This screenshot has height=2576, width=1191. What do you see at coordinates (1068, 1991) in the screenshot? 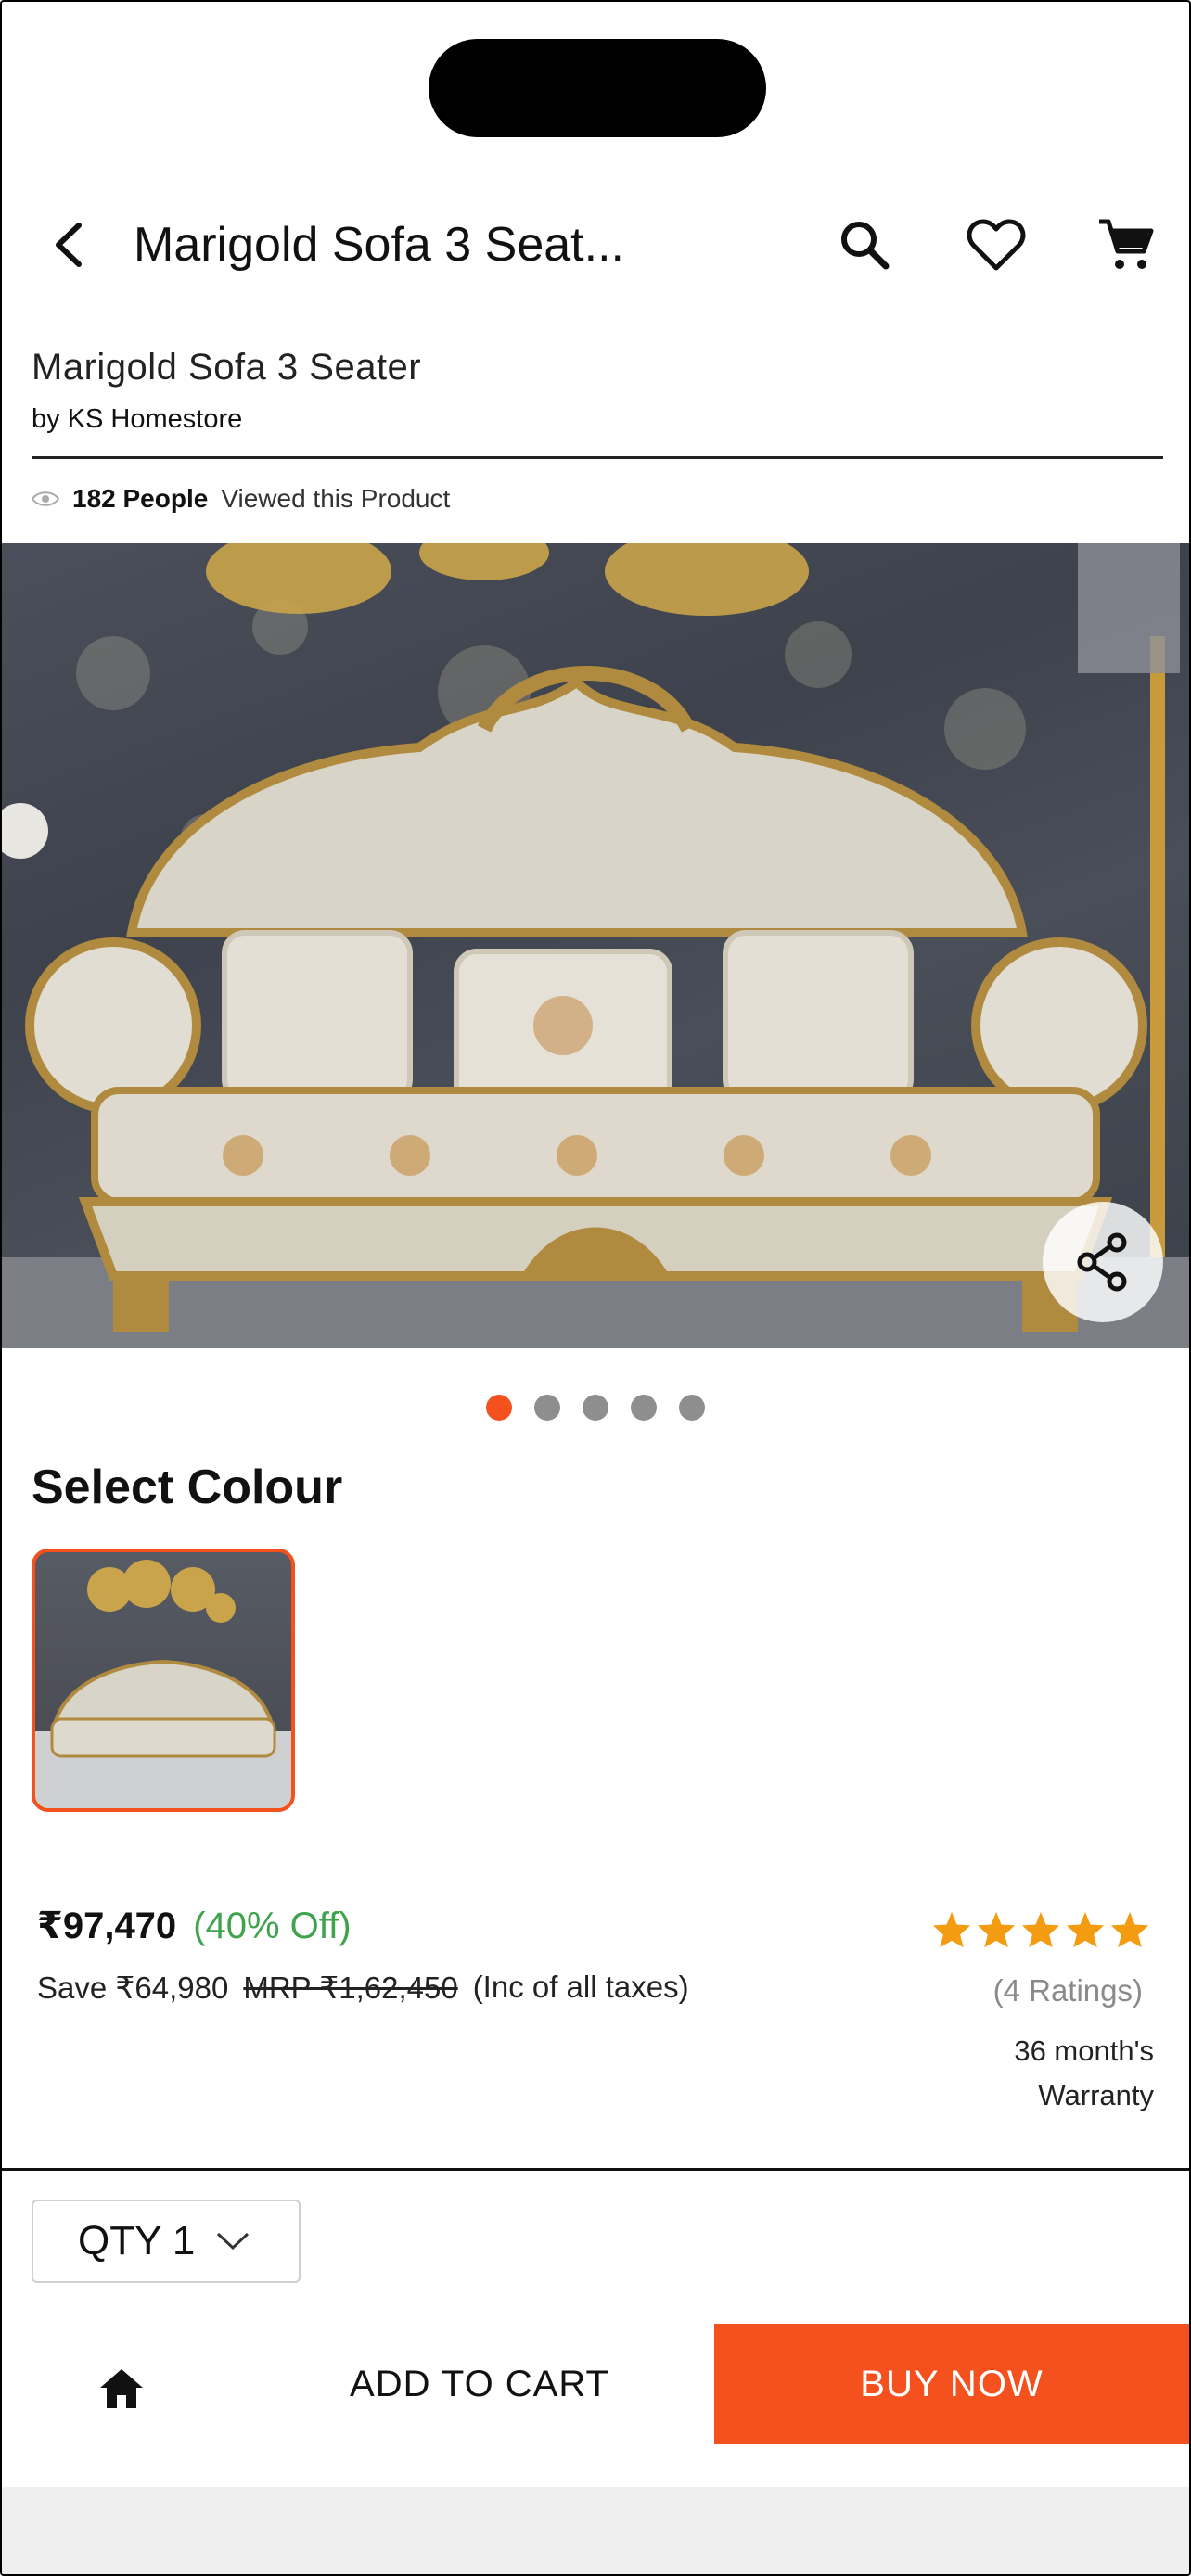
I see `ratings-count: (4 Ratings)` at bounding box center [1068, 1991].